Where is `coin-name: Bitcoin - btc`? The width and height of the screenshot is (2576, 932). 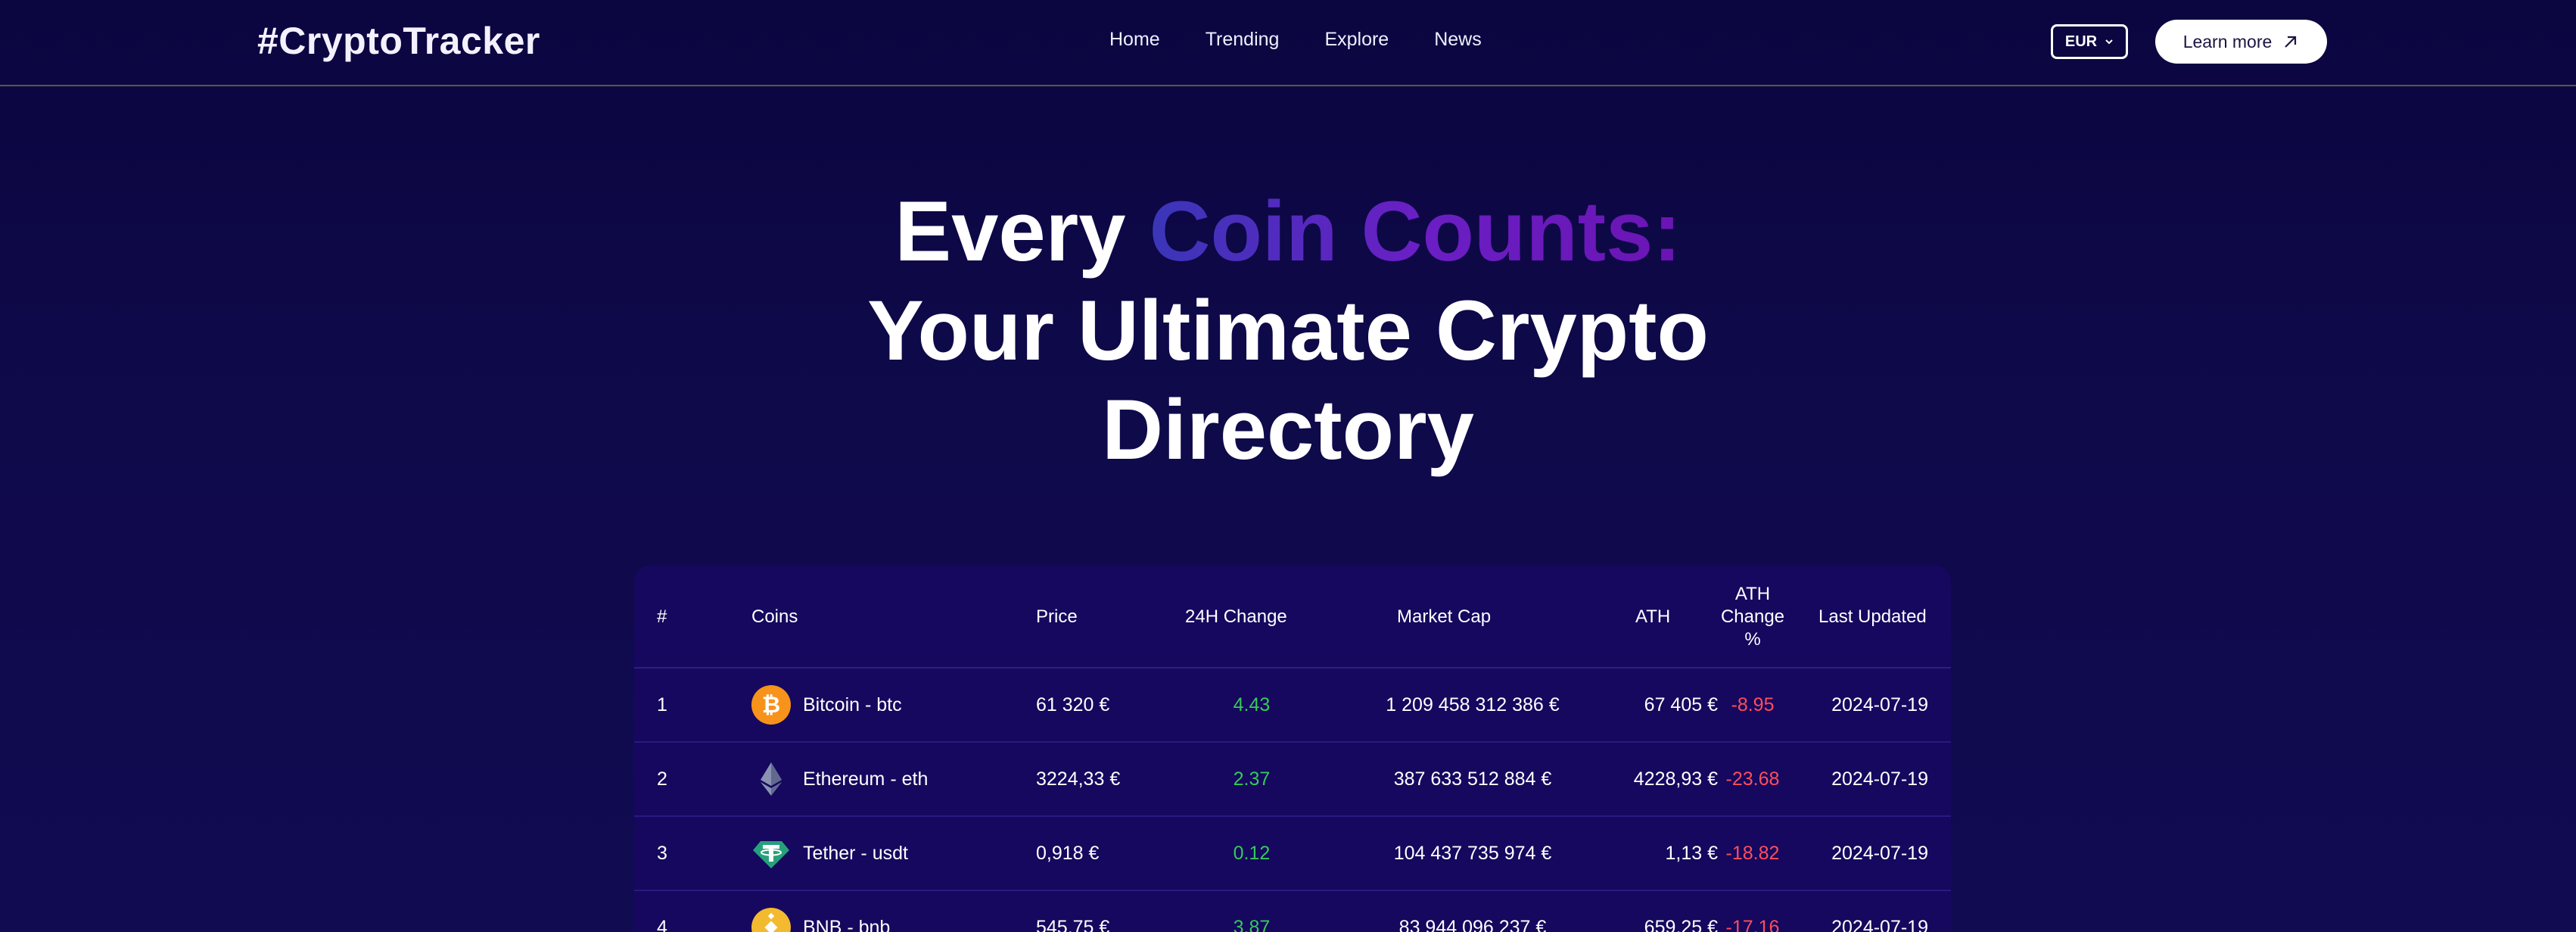
coin-name: Bitcoin - btc is located at coordinates (852, 704).